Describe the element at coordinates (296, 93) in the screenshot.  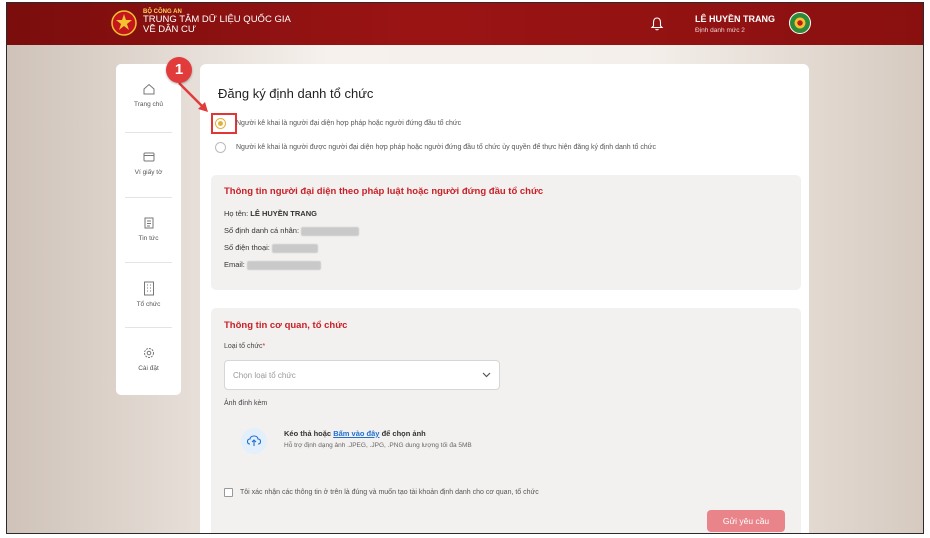
I see `page-title: Đăng ký định danh tổ chức` at that location.